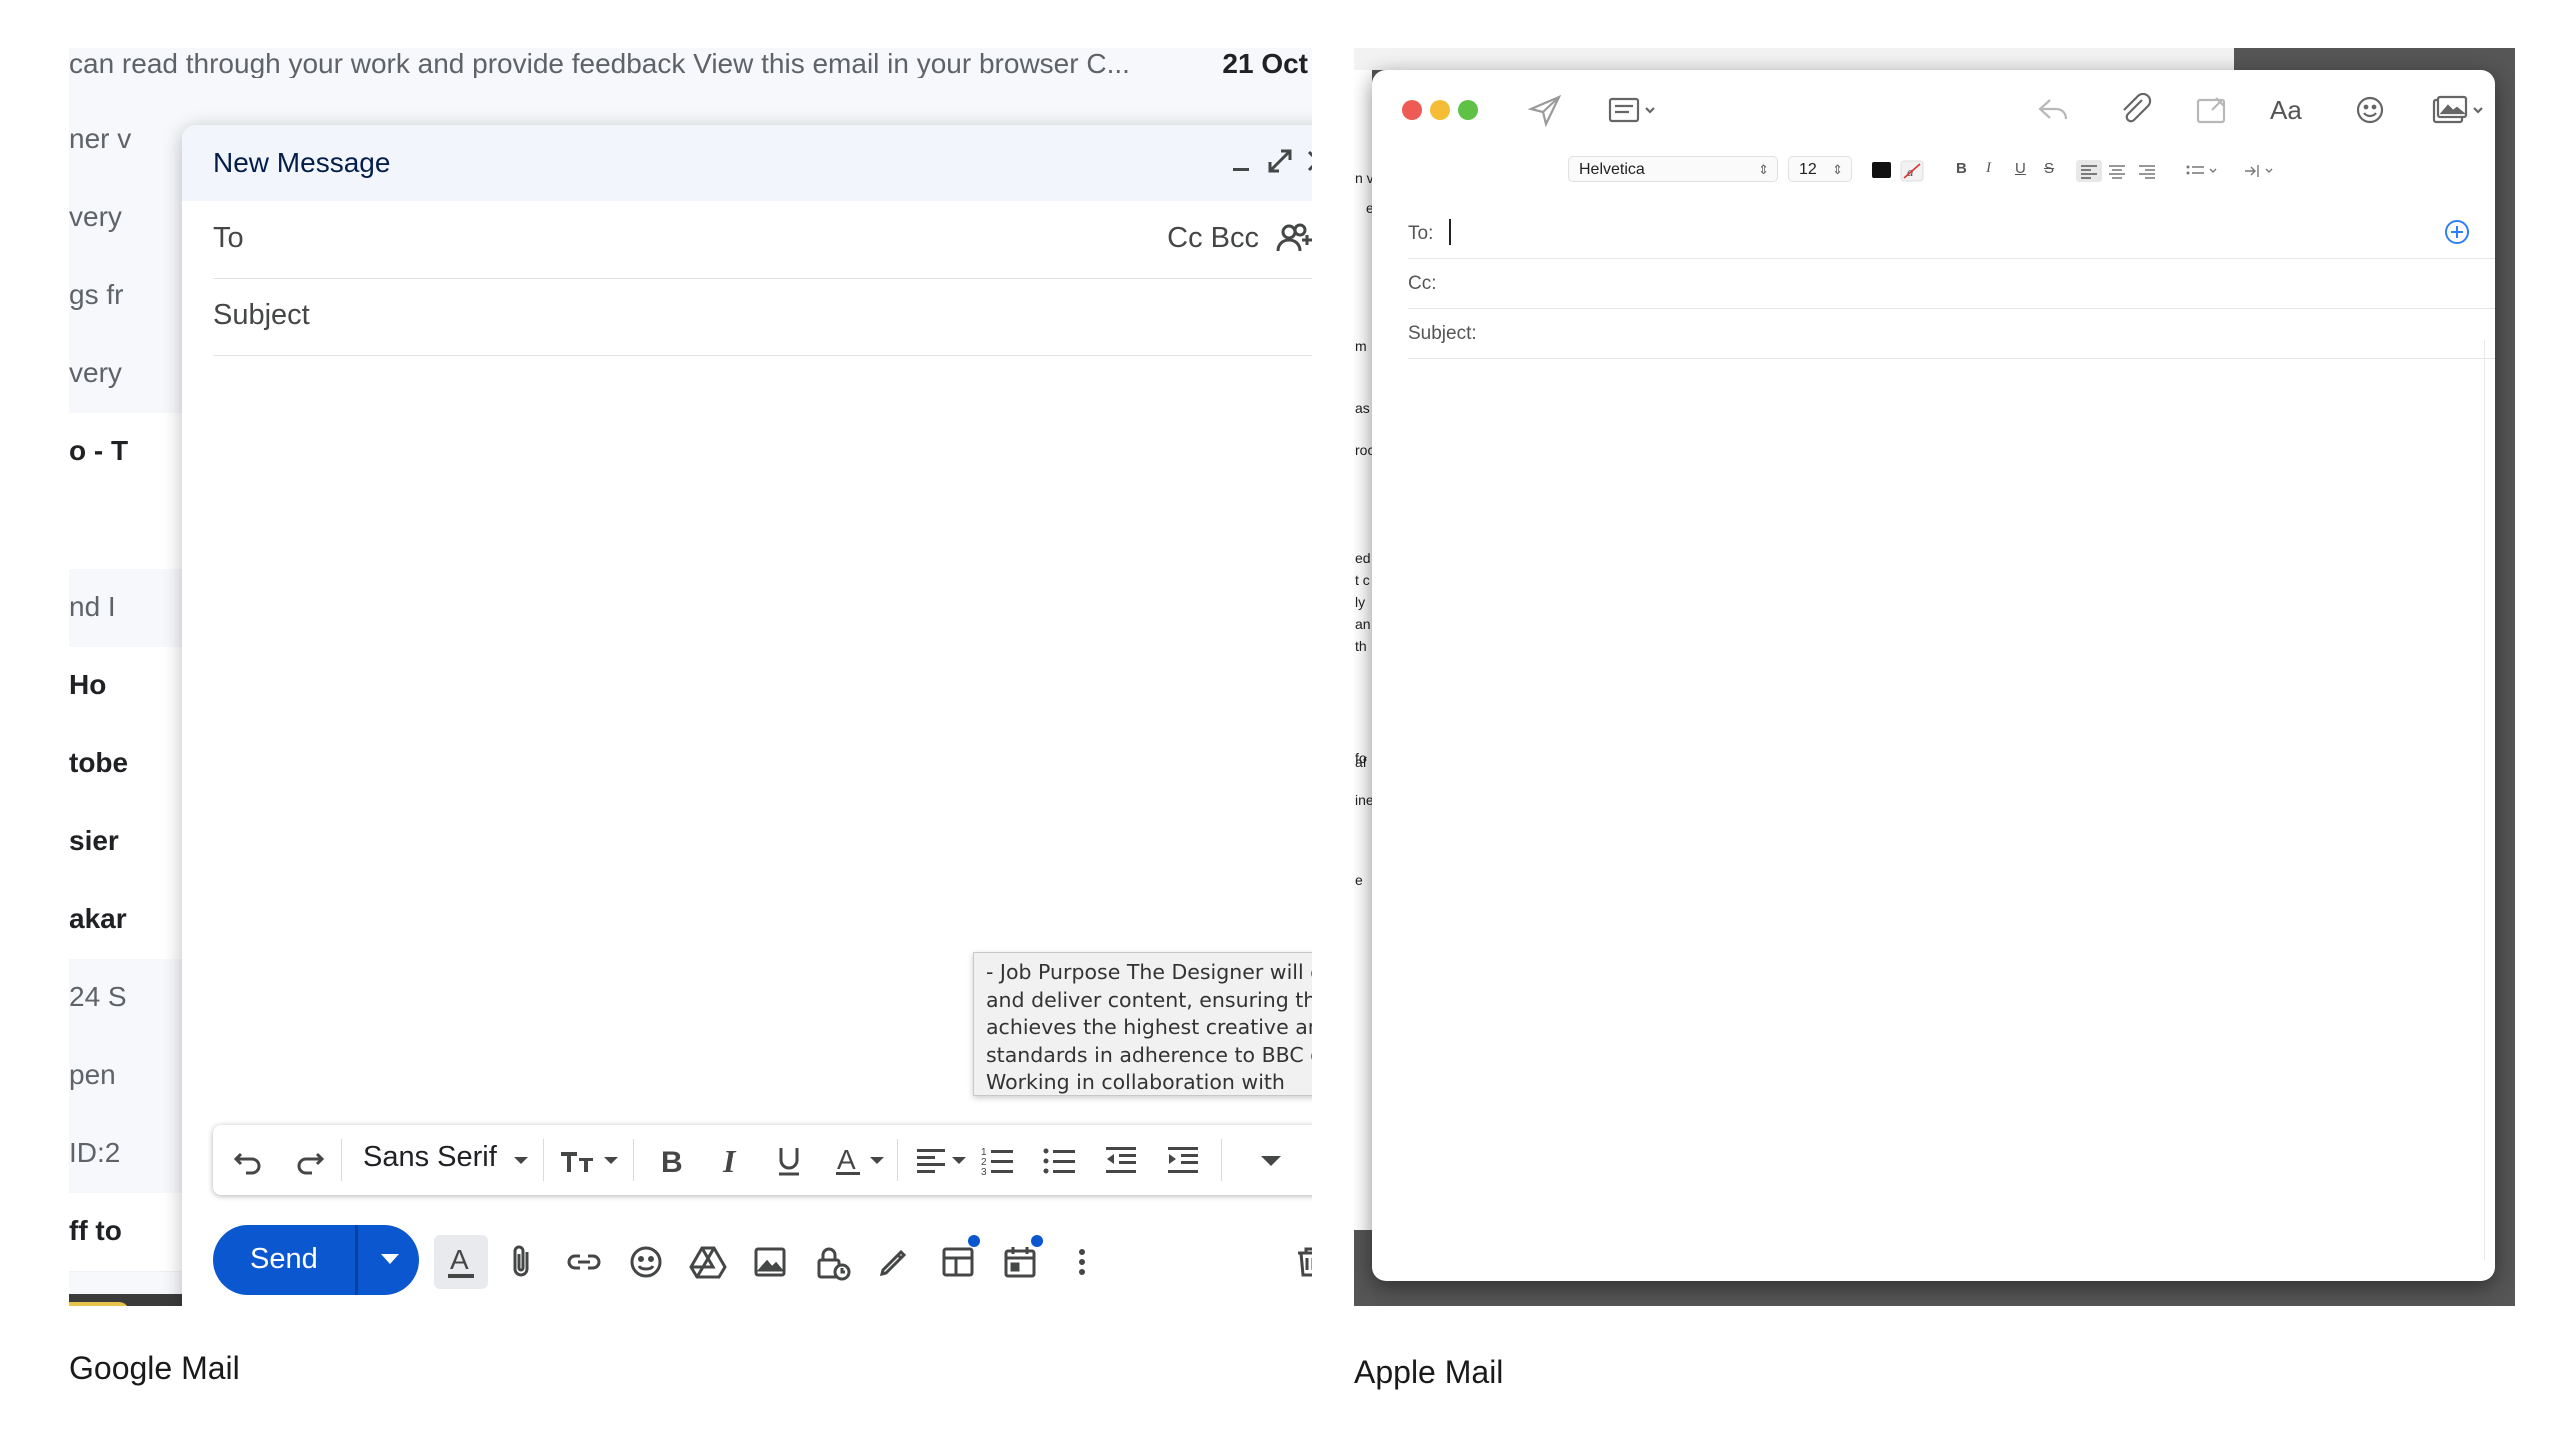  What do you see at coordinates (931, 1160) in the screenshot?
I see `align-icon` at bounding box center [931, 1160].